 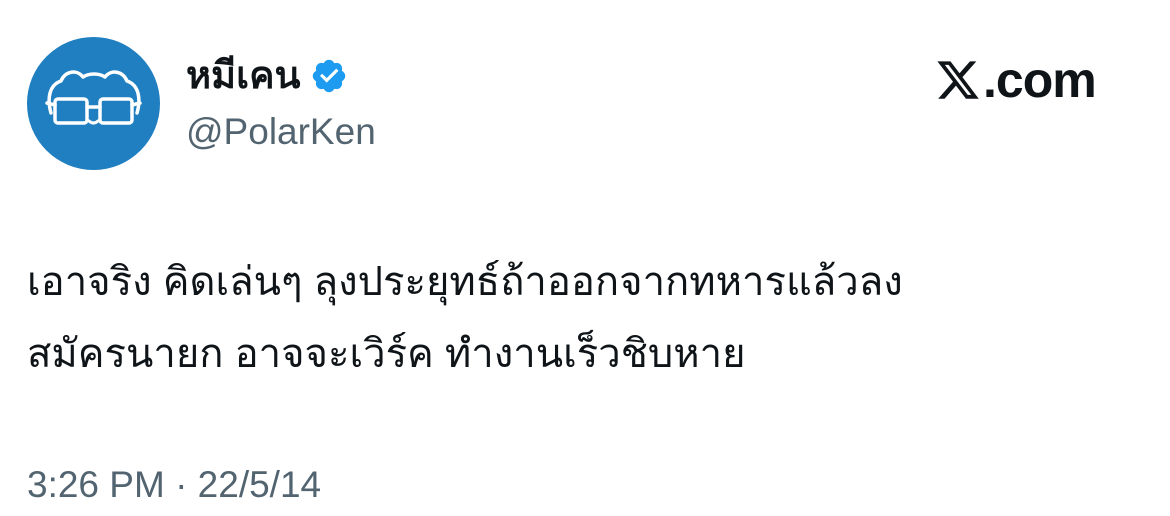 What do you see at coordinates (281, 132) in the screenshot?
I see `author-handle: @PolarKen` at bounding box center [281, 132].